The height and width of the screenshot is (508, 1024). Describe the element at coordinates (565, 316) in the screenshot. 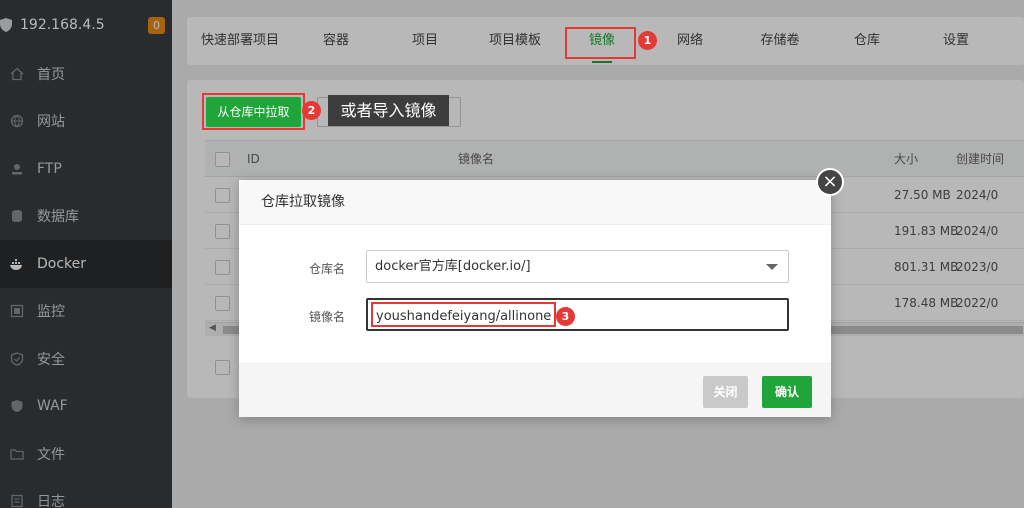

I see `annotation-badge-3: 3` at that location.